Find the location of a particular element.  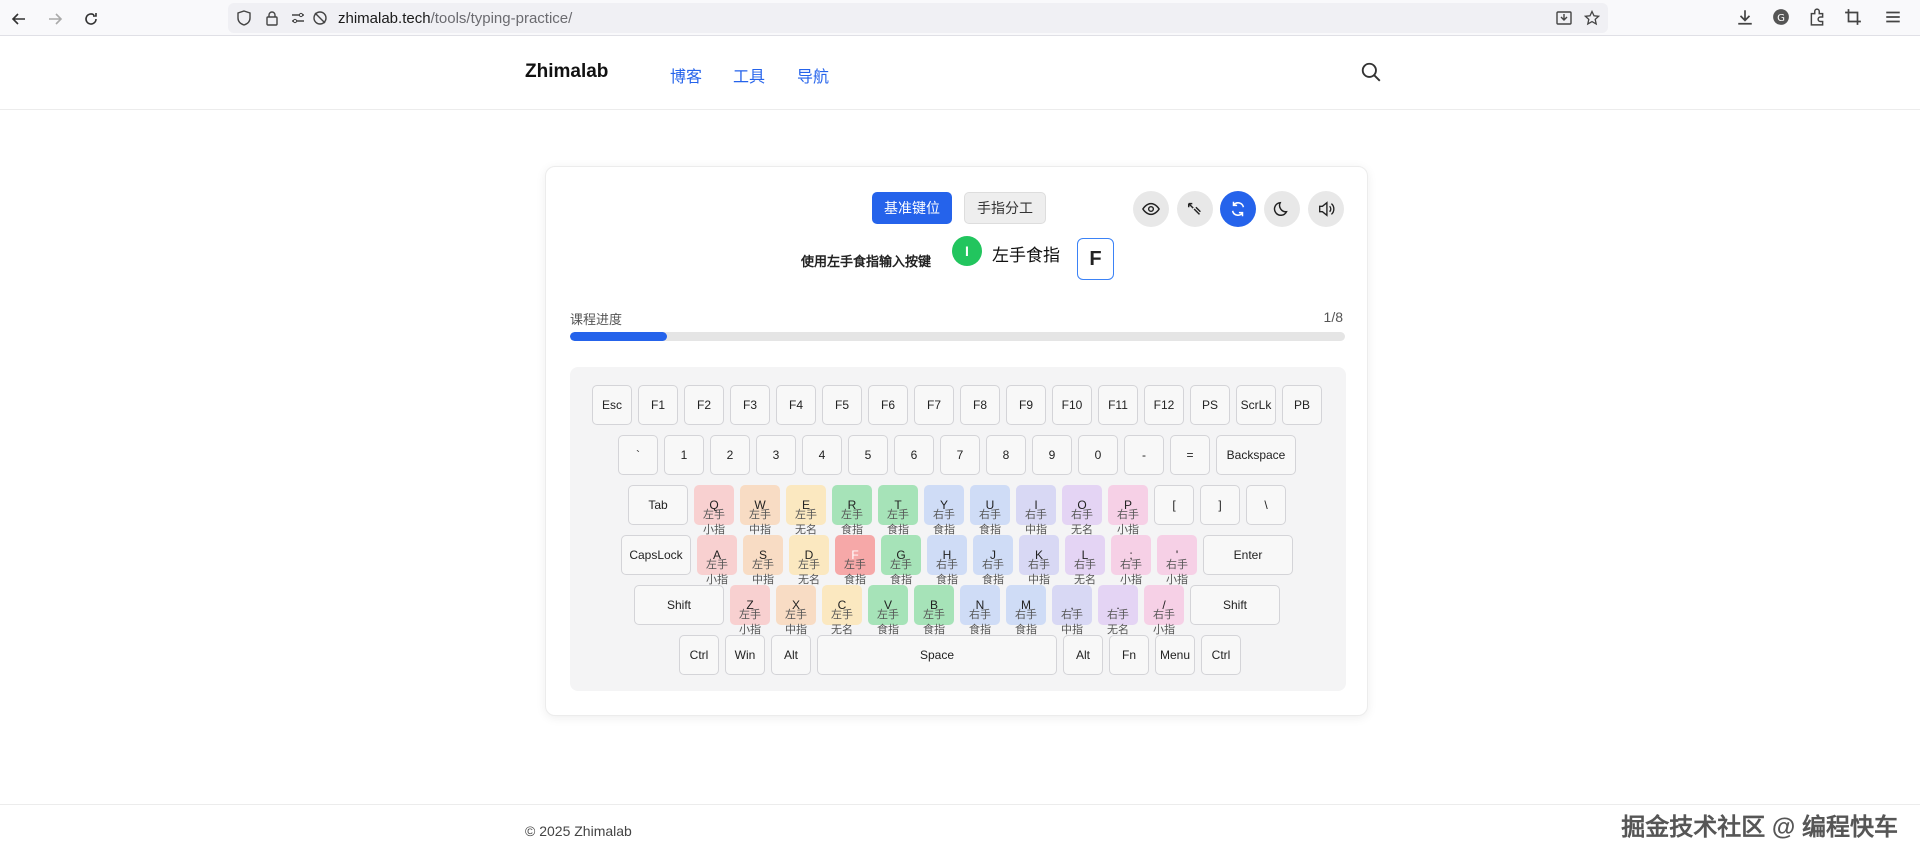

key-f11: F11 is located at coordinates (1118, 405).